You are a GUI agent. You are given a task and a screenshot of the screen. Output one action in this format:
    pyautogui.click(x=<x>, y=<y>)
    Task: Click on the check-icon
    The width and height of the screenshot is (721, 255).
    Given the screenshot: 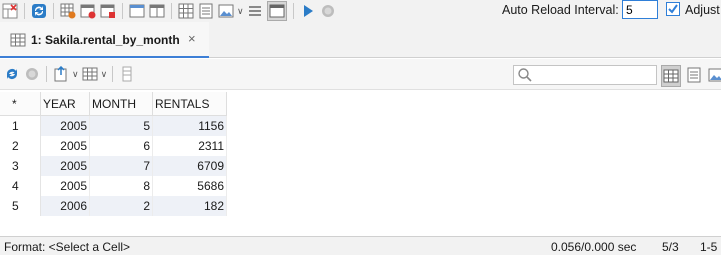 What is the action you would take?
    pyautogui.click(x=673, y=9)
    